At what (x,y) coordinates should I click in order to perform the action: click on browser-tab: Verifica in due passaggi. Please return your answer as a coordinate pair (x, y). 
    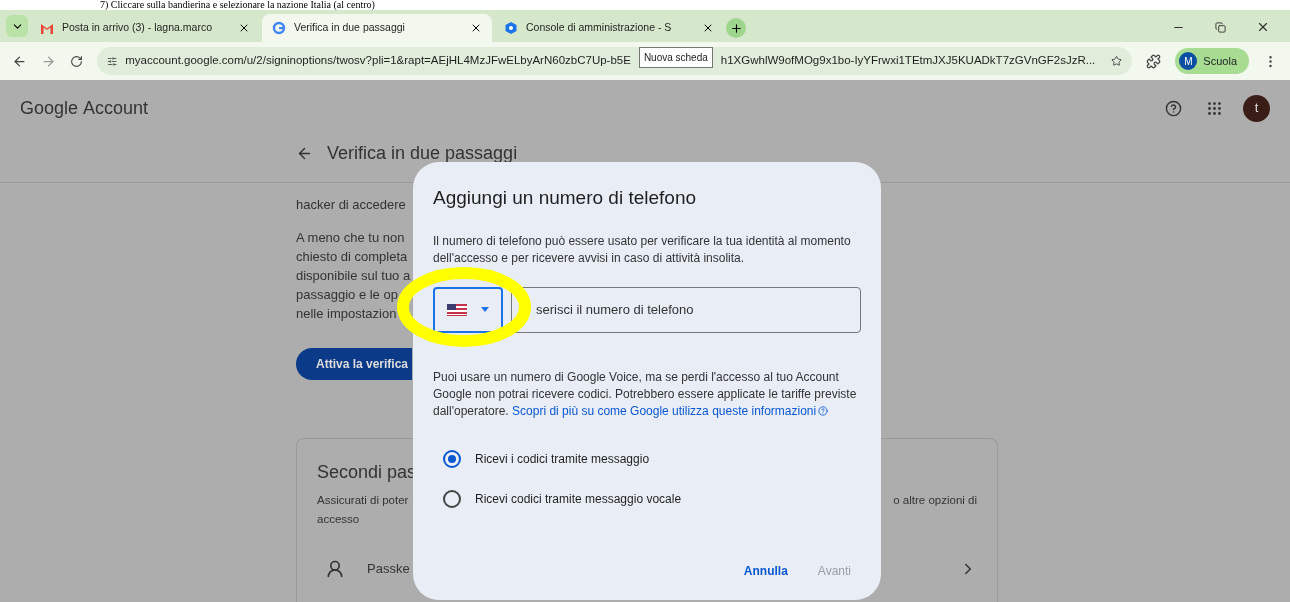
    Looking at the image, I should click on (377, 28).